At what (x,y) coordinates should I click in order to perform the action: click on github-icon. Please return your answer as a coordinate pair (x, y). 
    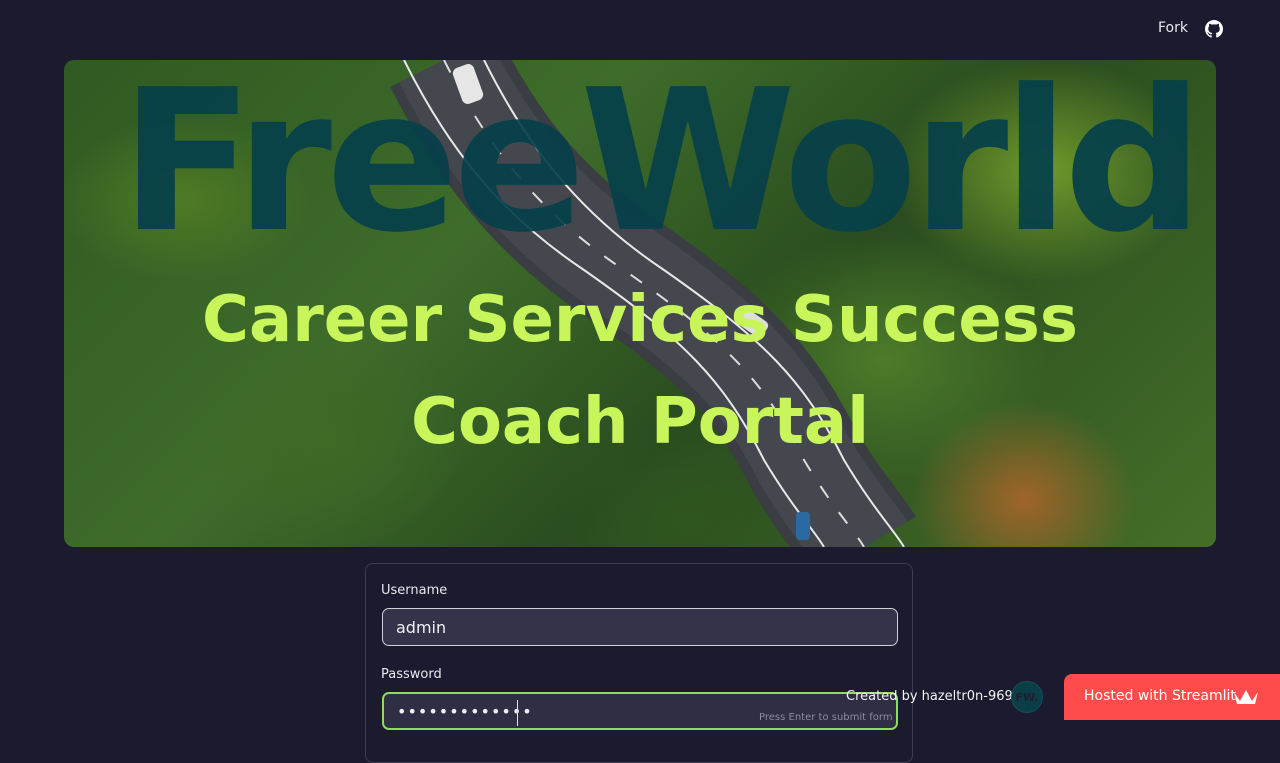
    Looking at the image, I should click on (1214, 29).